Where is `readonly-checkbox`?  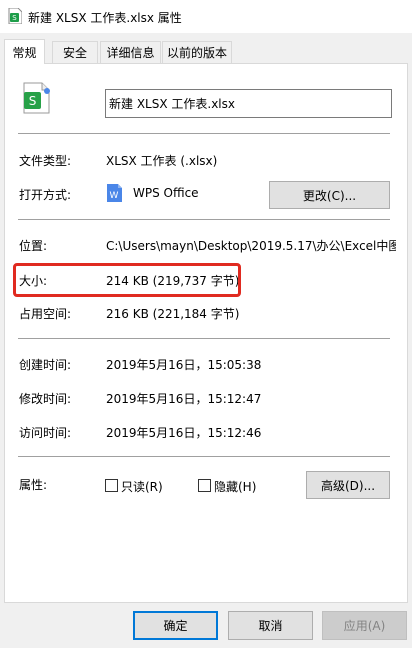
readonly-checkbox is located at coordinates (111, 485).